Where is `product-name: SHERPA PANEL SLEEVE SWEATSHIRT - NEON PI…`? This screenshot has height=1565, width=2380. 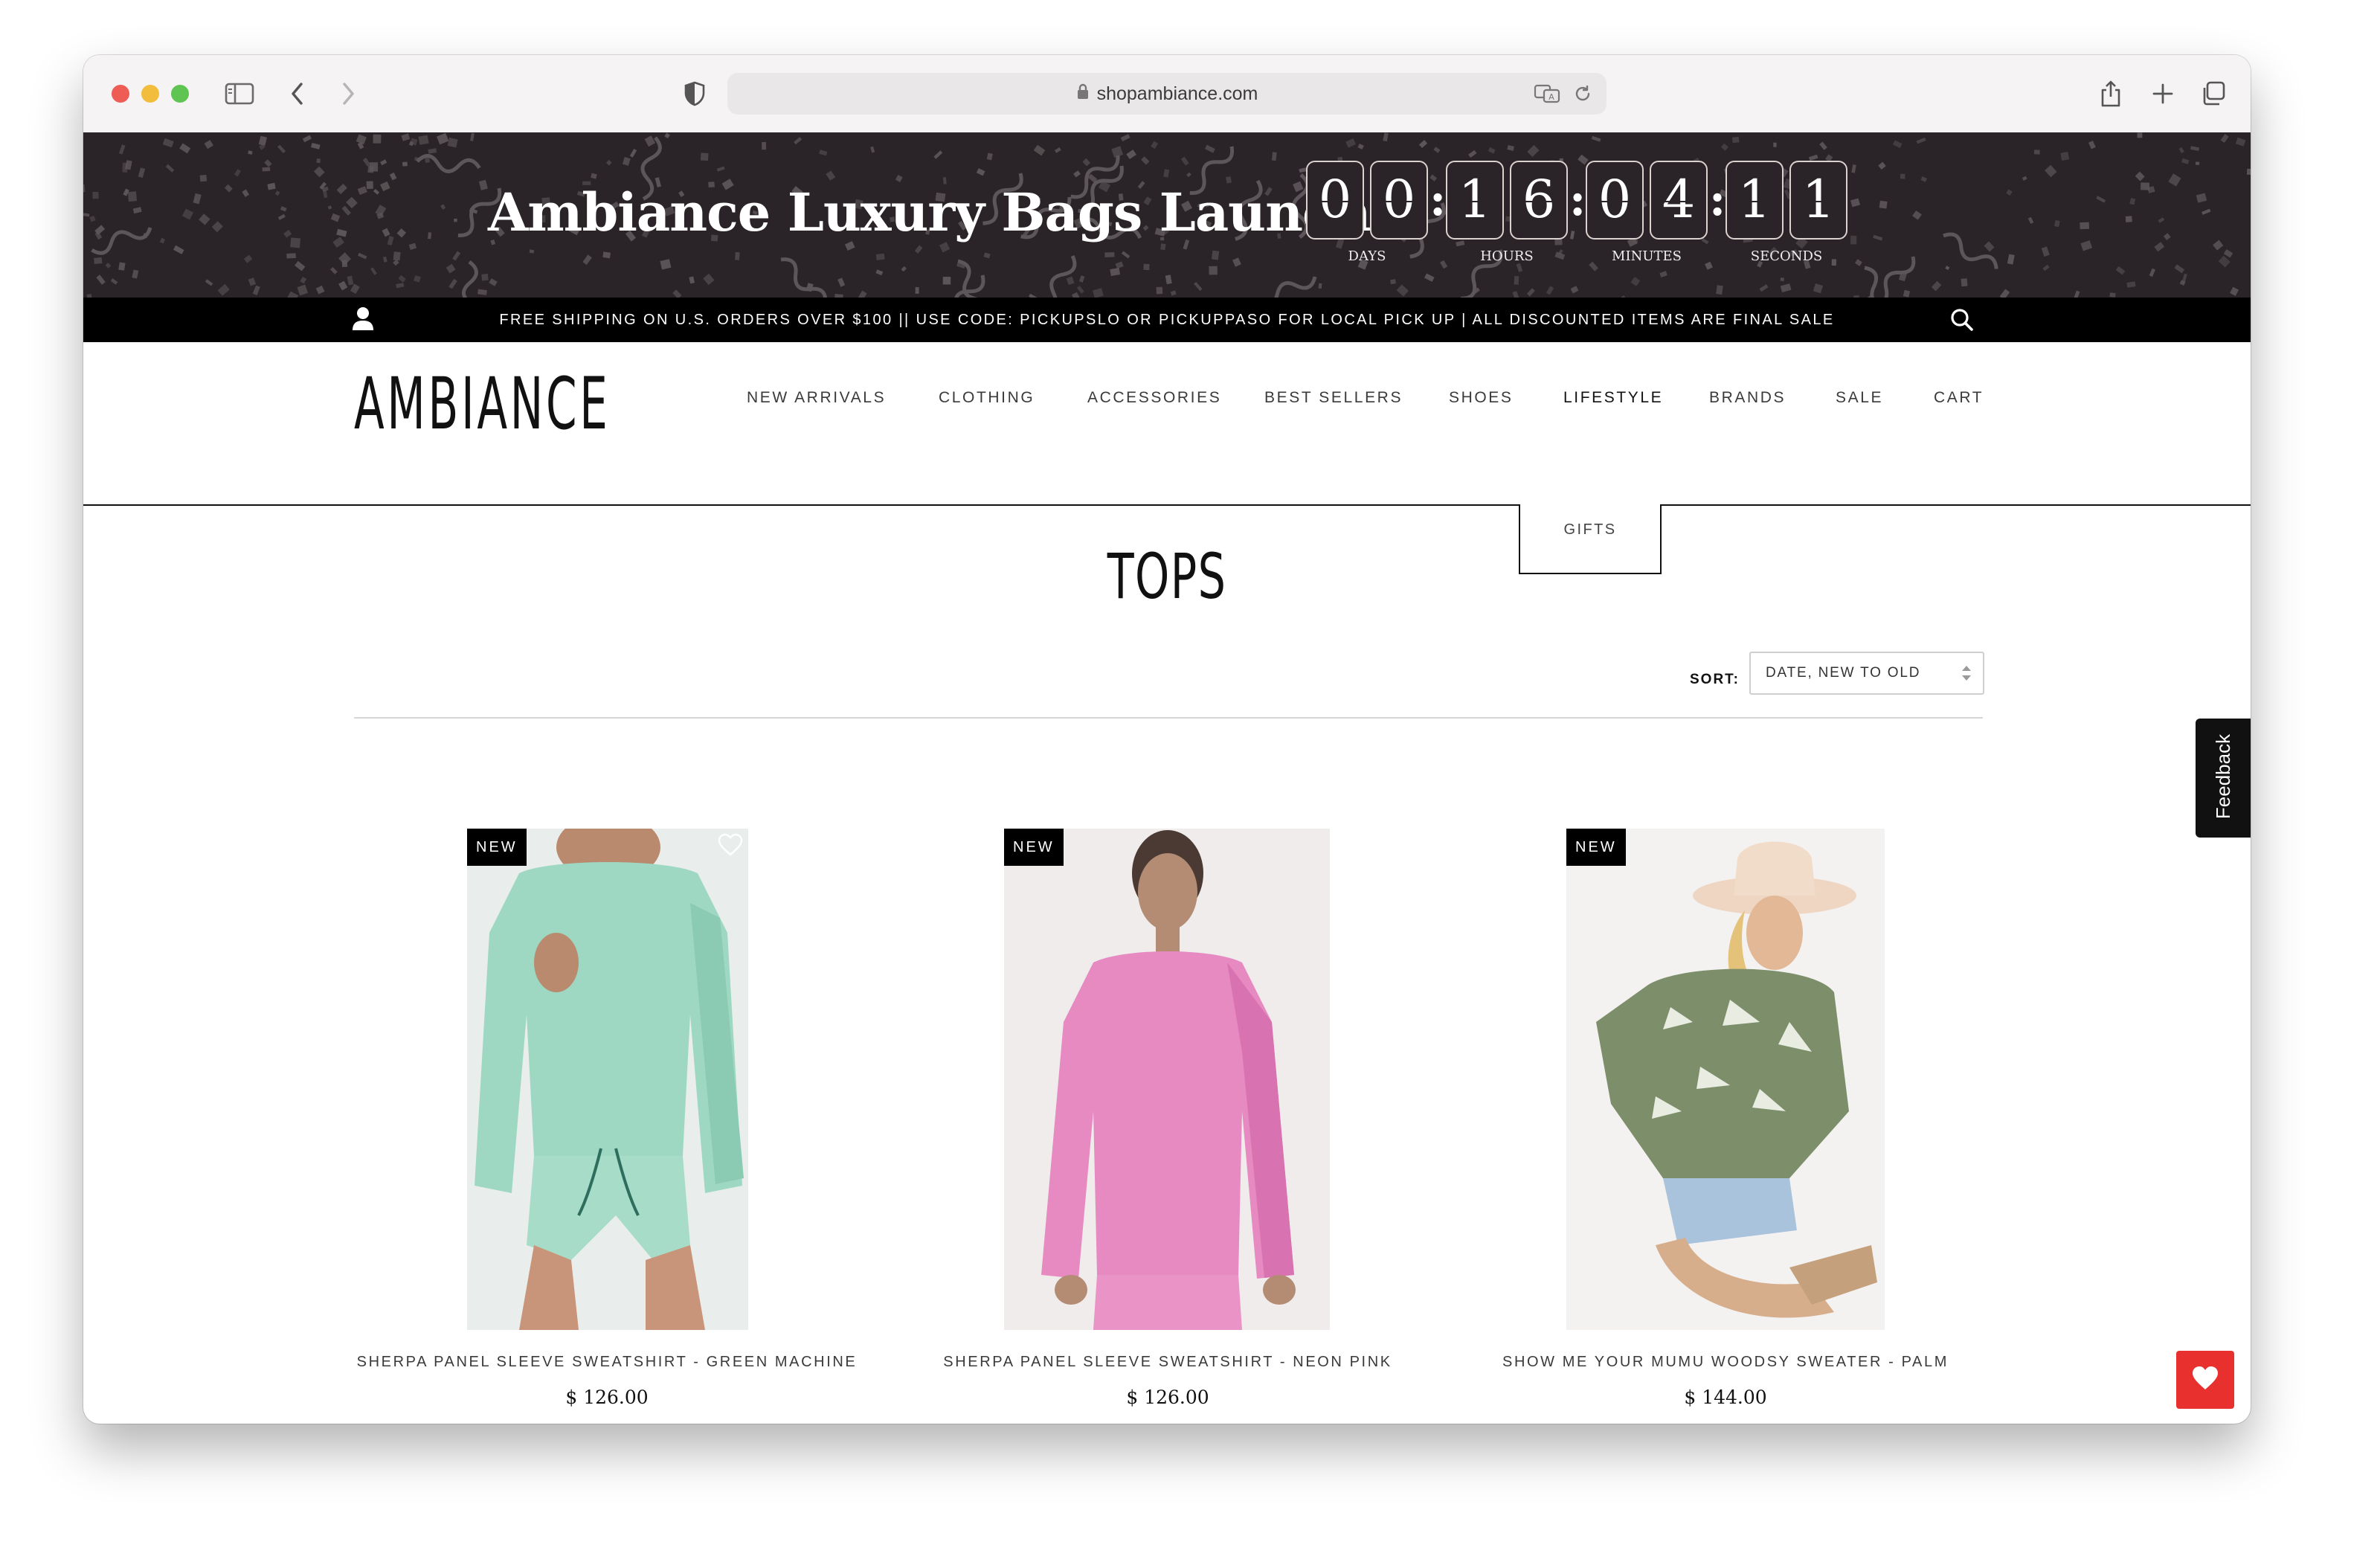 product-name: SHERPA PANEL SLEEVE SWEATSHIRT - NEON PI… is located at coordinates (1168, 1363).